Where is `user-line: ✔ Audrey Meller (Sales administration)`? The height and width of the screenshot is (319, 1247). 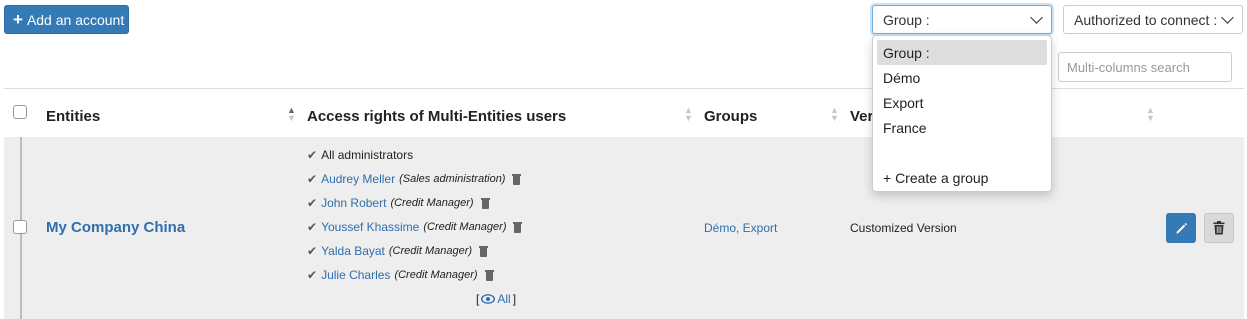 user-line: ✔ Audrey Meller (Sales administration) is located at coordinates (414, 179).